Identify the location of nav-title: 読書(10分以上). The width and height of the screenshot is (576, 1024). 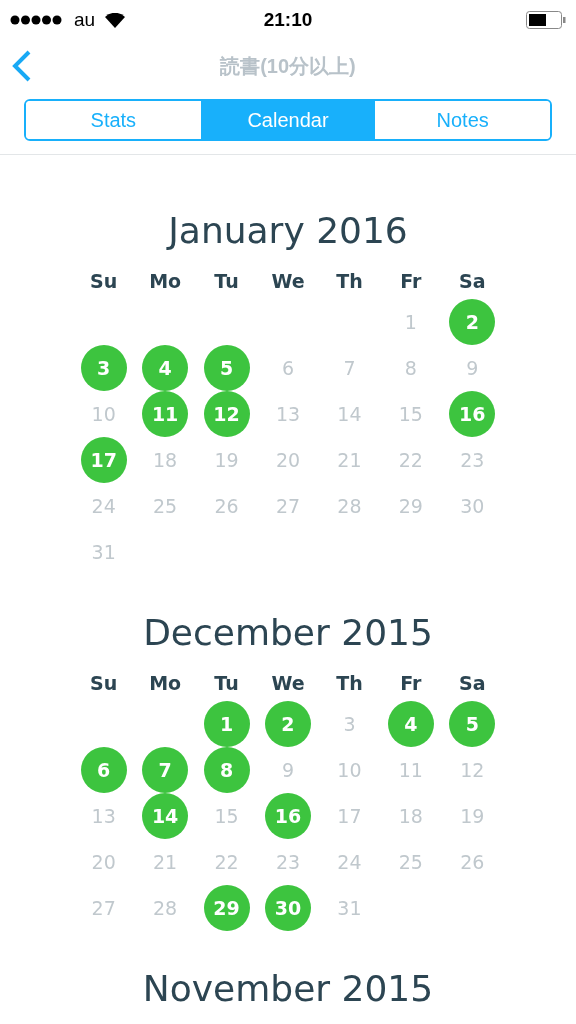
(288, 66).